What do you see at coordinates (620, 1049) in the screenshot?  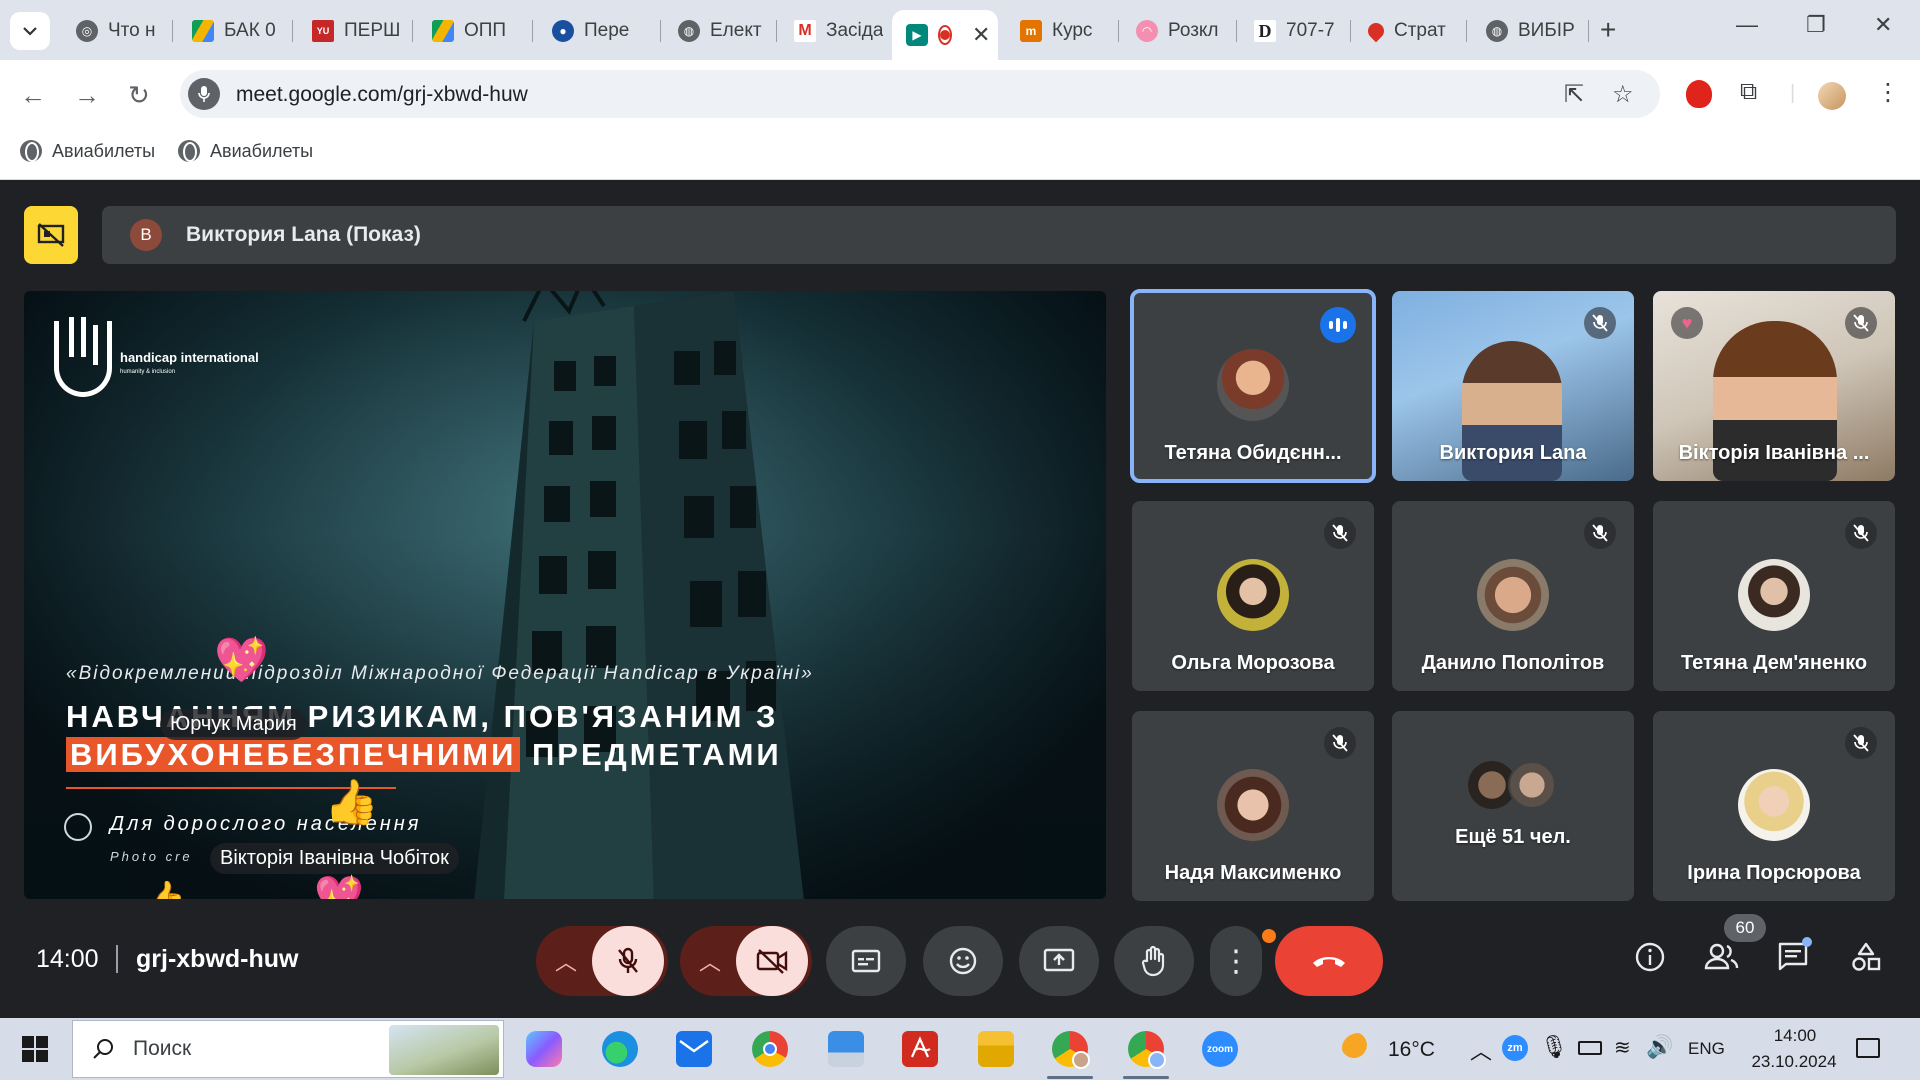 I see `edge-icon` at bounding box center [620, 1049].